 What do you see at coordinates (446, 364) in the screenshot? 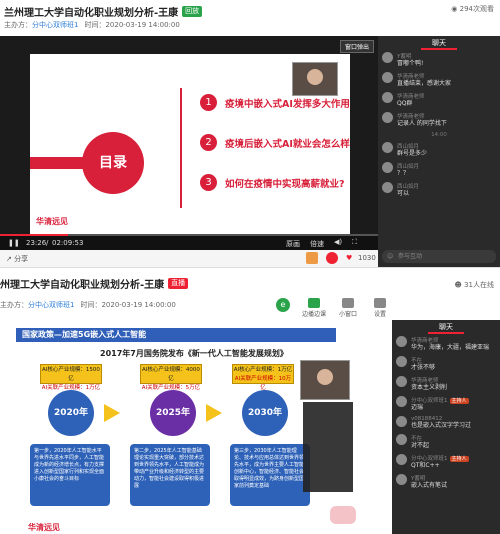
I see `chat-message: 不在 才张不够` at bounding box center [446, 364].